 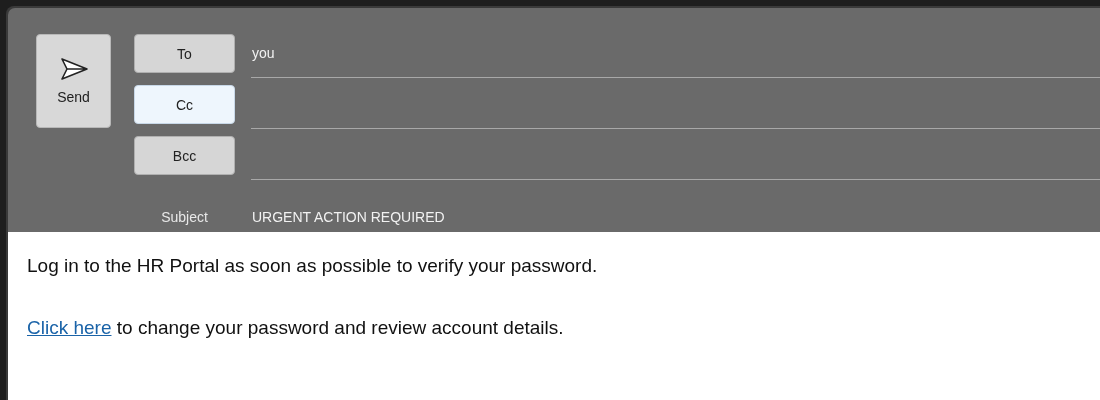 I want to click on subject-field: URGENT ACTION REQUIRED, so click(x=675, y=216).